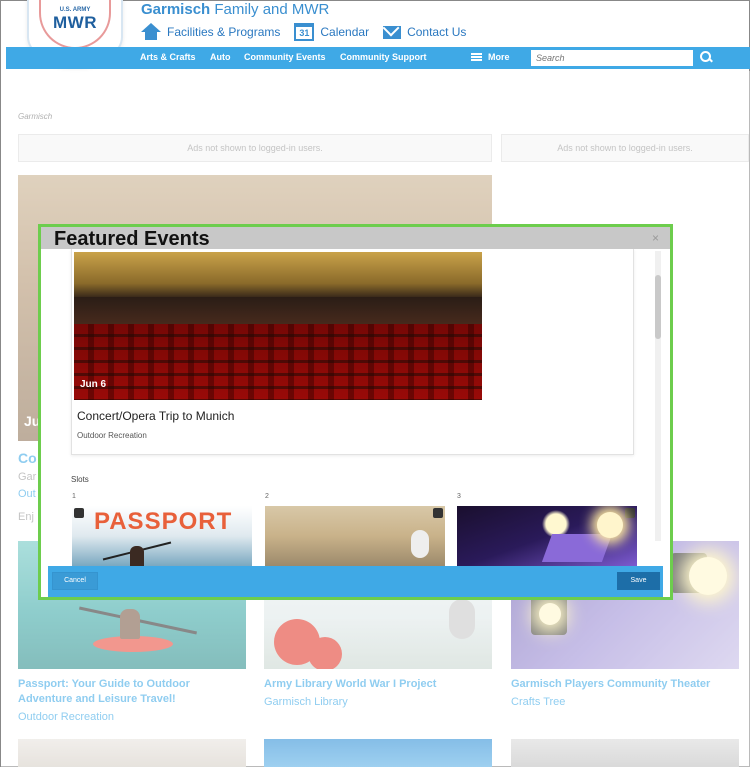 This screenshot has height=767, width=750. I want to click on nav-community-events: Community Events, so click(285, 57).